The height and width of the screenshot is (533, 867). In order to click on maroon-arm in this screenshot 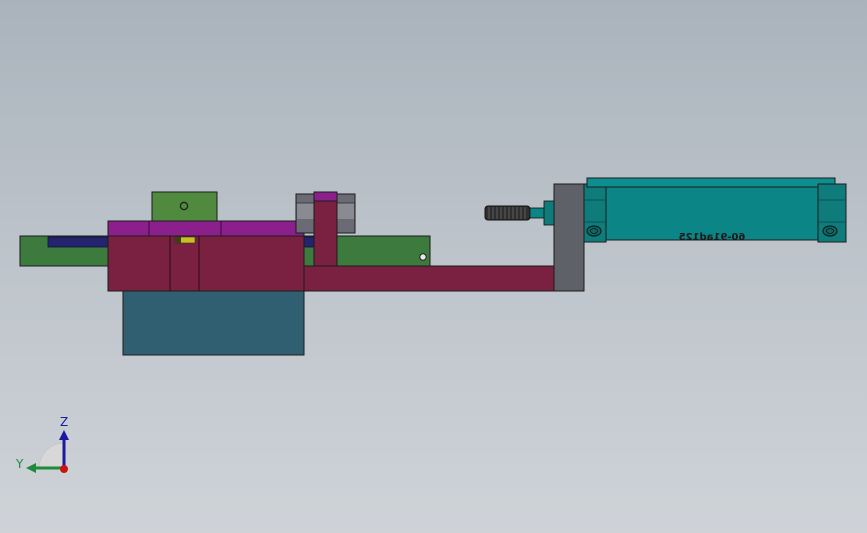, I will do `click(429, 278)`.